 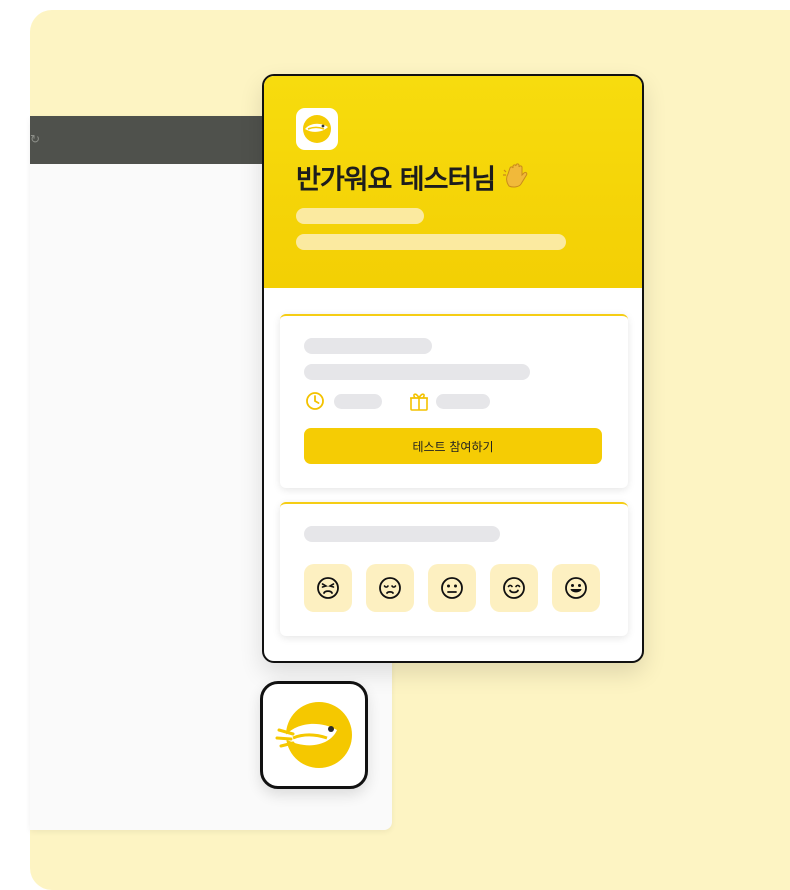 I want to click on reward-placeholder, so click(x=463, y=401).